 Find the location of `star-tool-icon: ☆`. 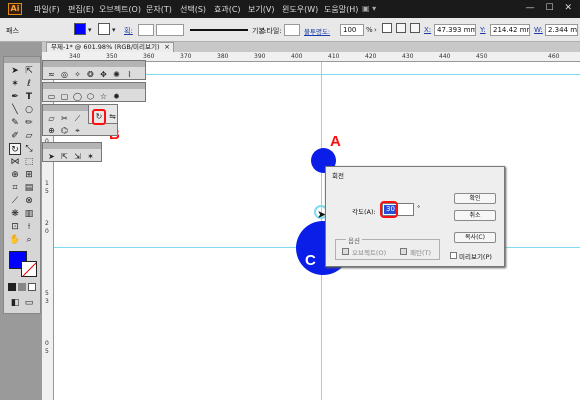

star-tool-icon: ☆ is located at coordinates (103, 96).